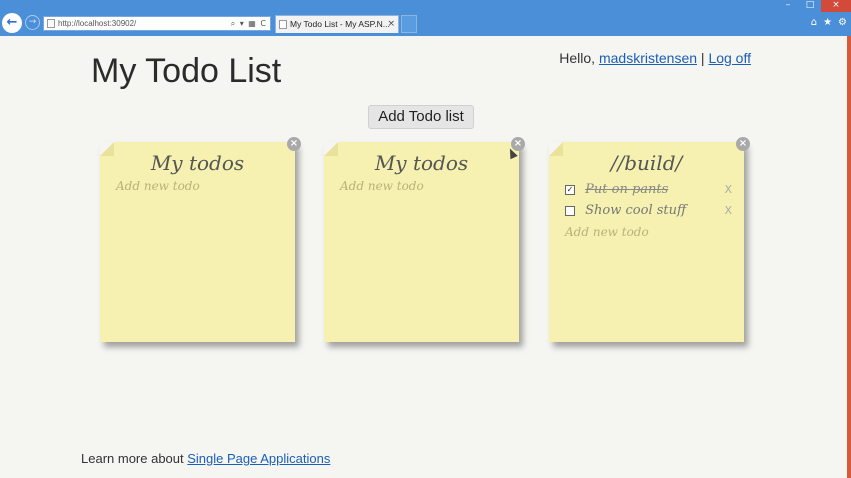 This screenshot has width=851, height=478. Describe the element at coordinates (12, 23) in the screenshot. I see `back-arrow-icon: ←` at that location.